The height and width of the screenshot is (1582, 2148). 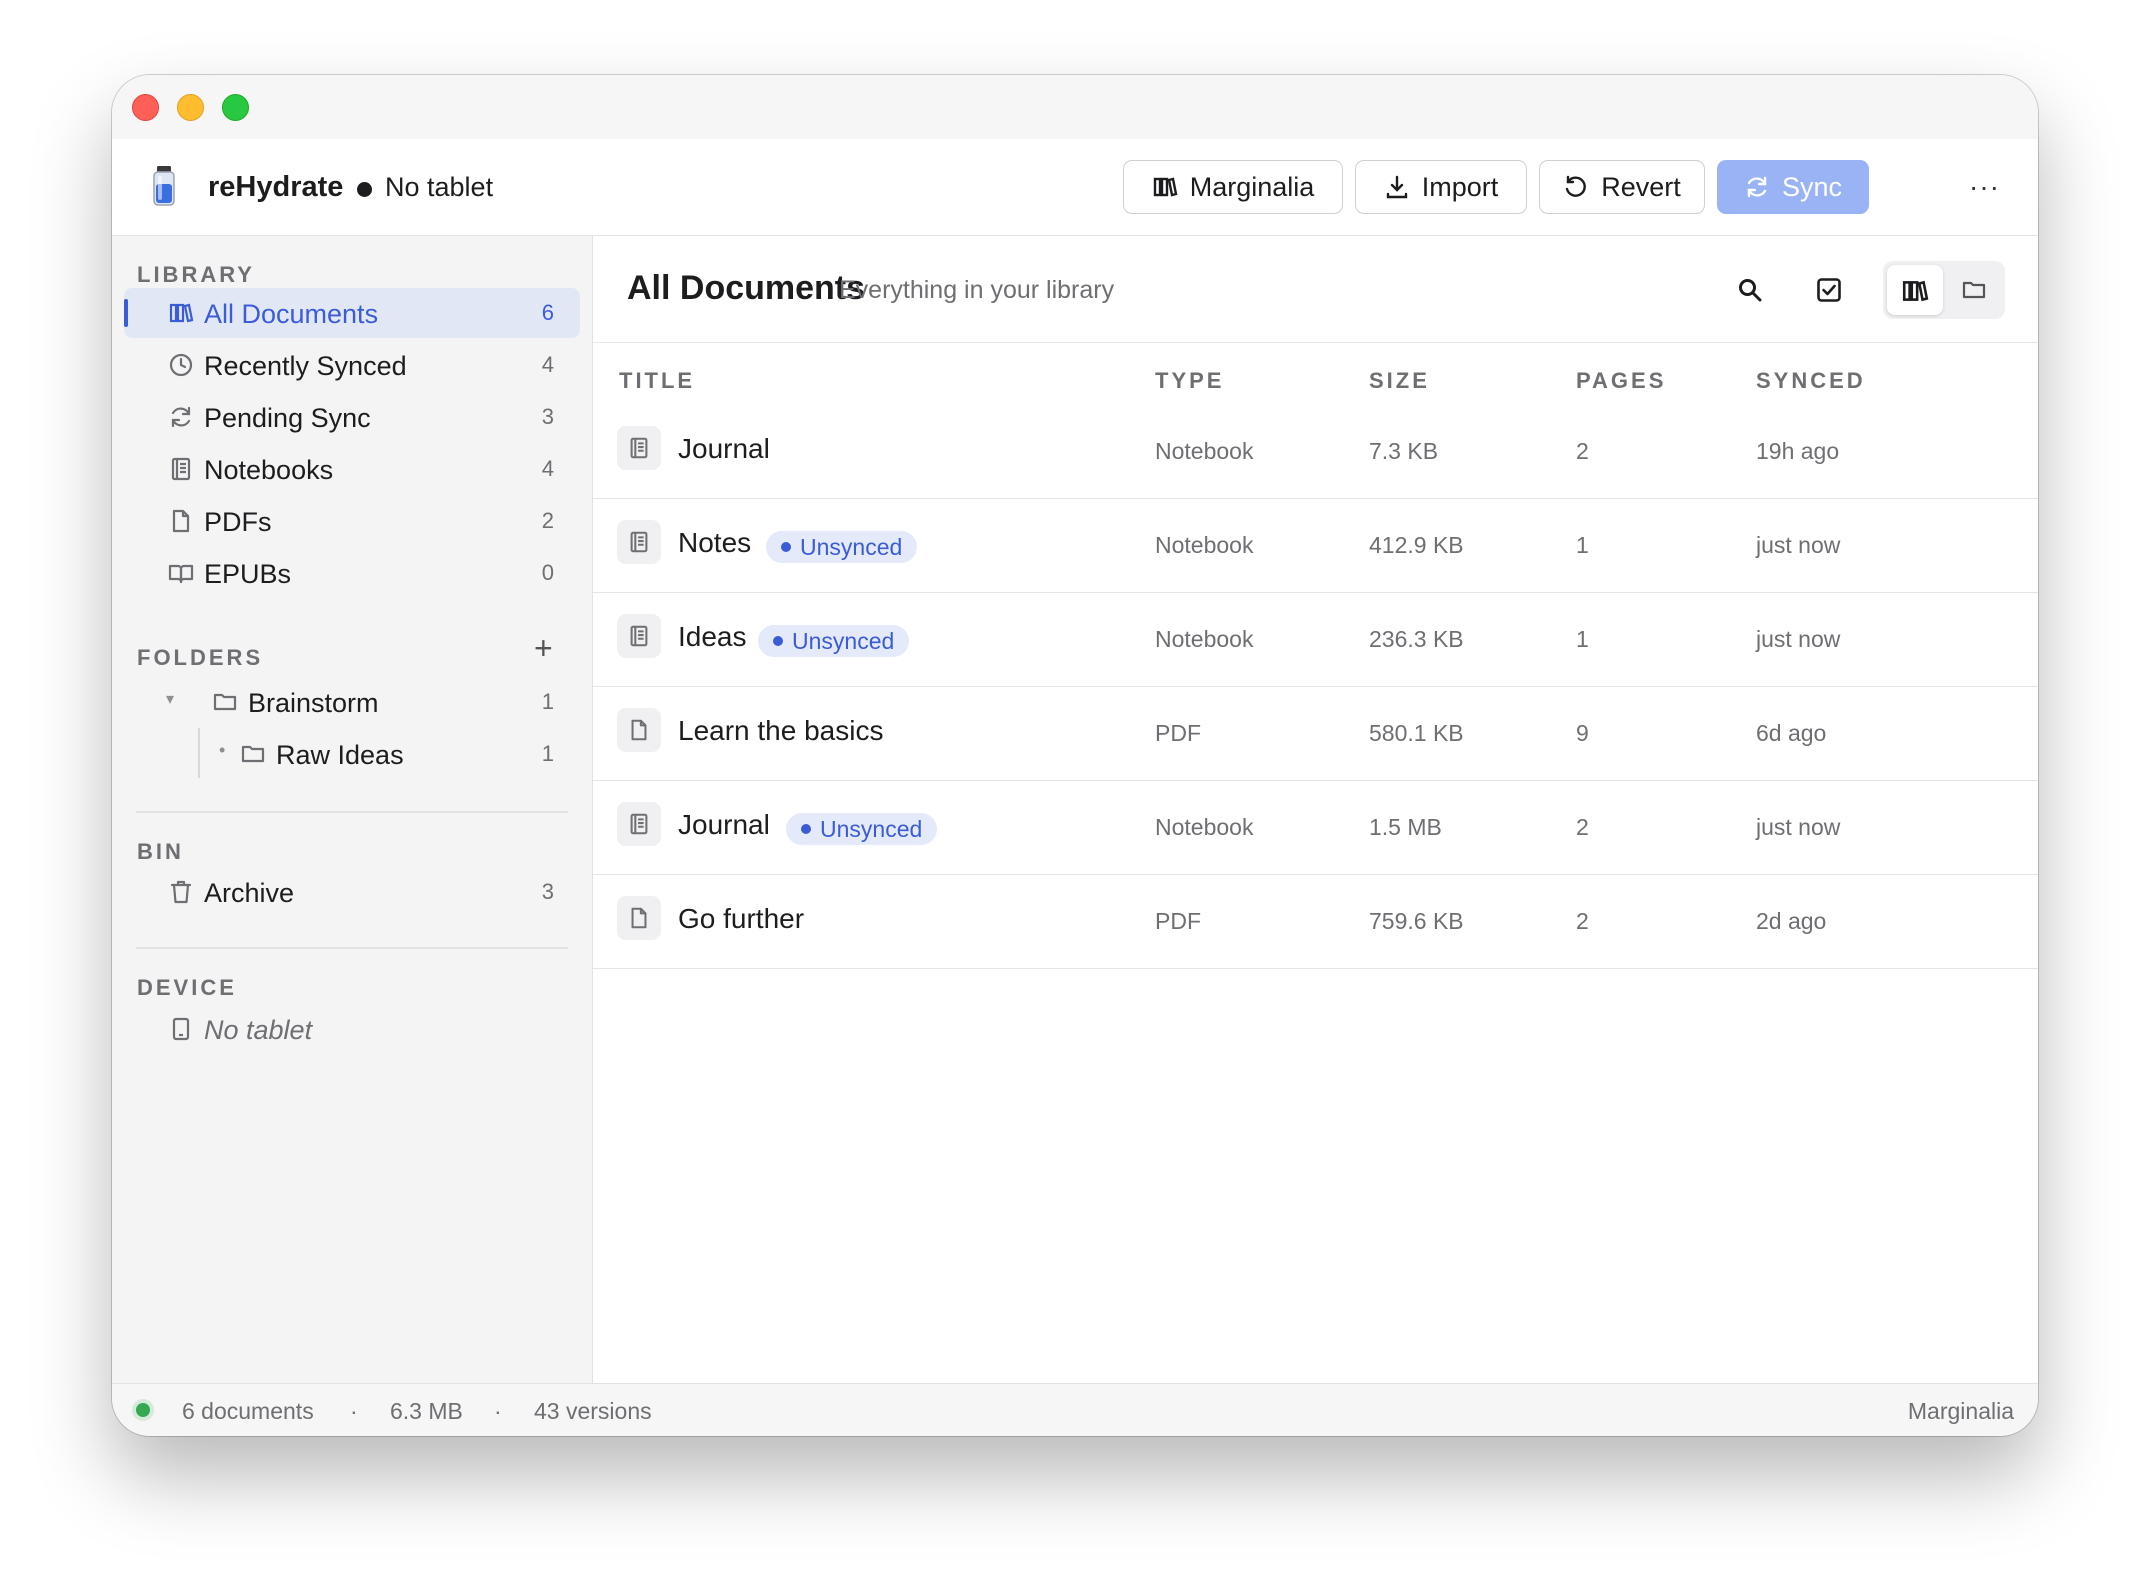 I want to click on sidebar-item-label: Notebooks, so click(x=269, y=470).